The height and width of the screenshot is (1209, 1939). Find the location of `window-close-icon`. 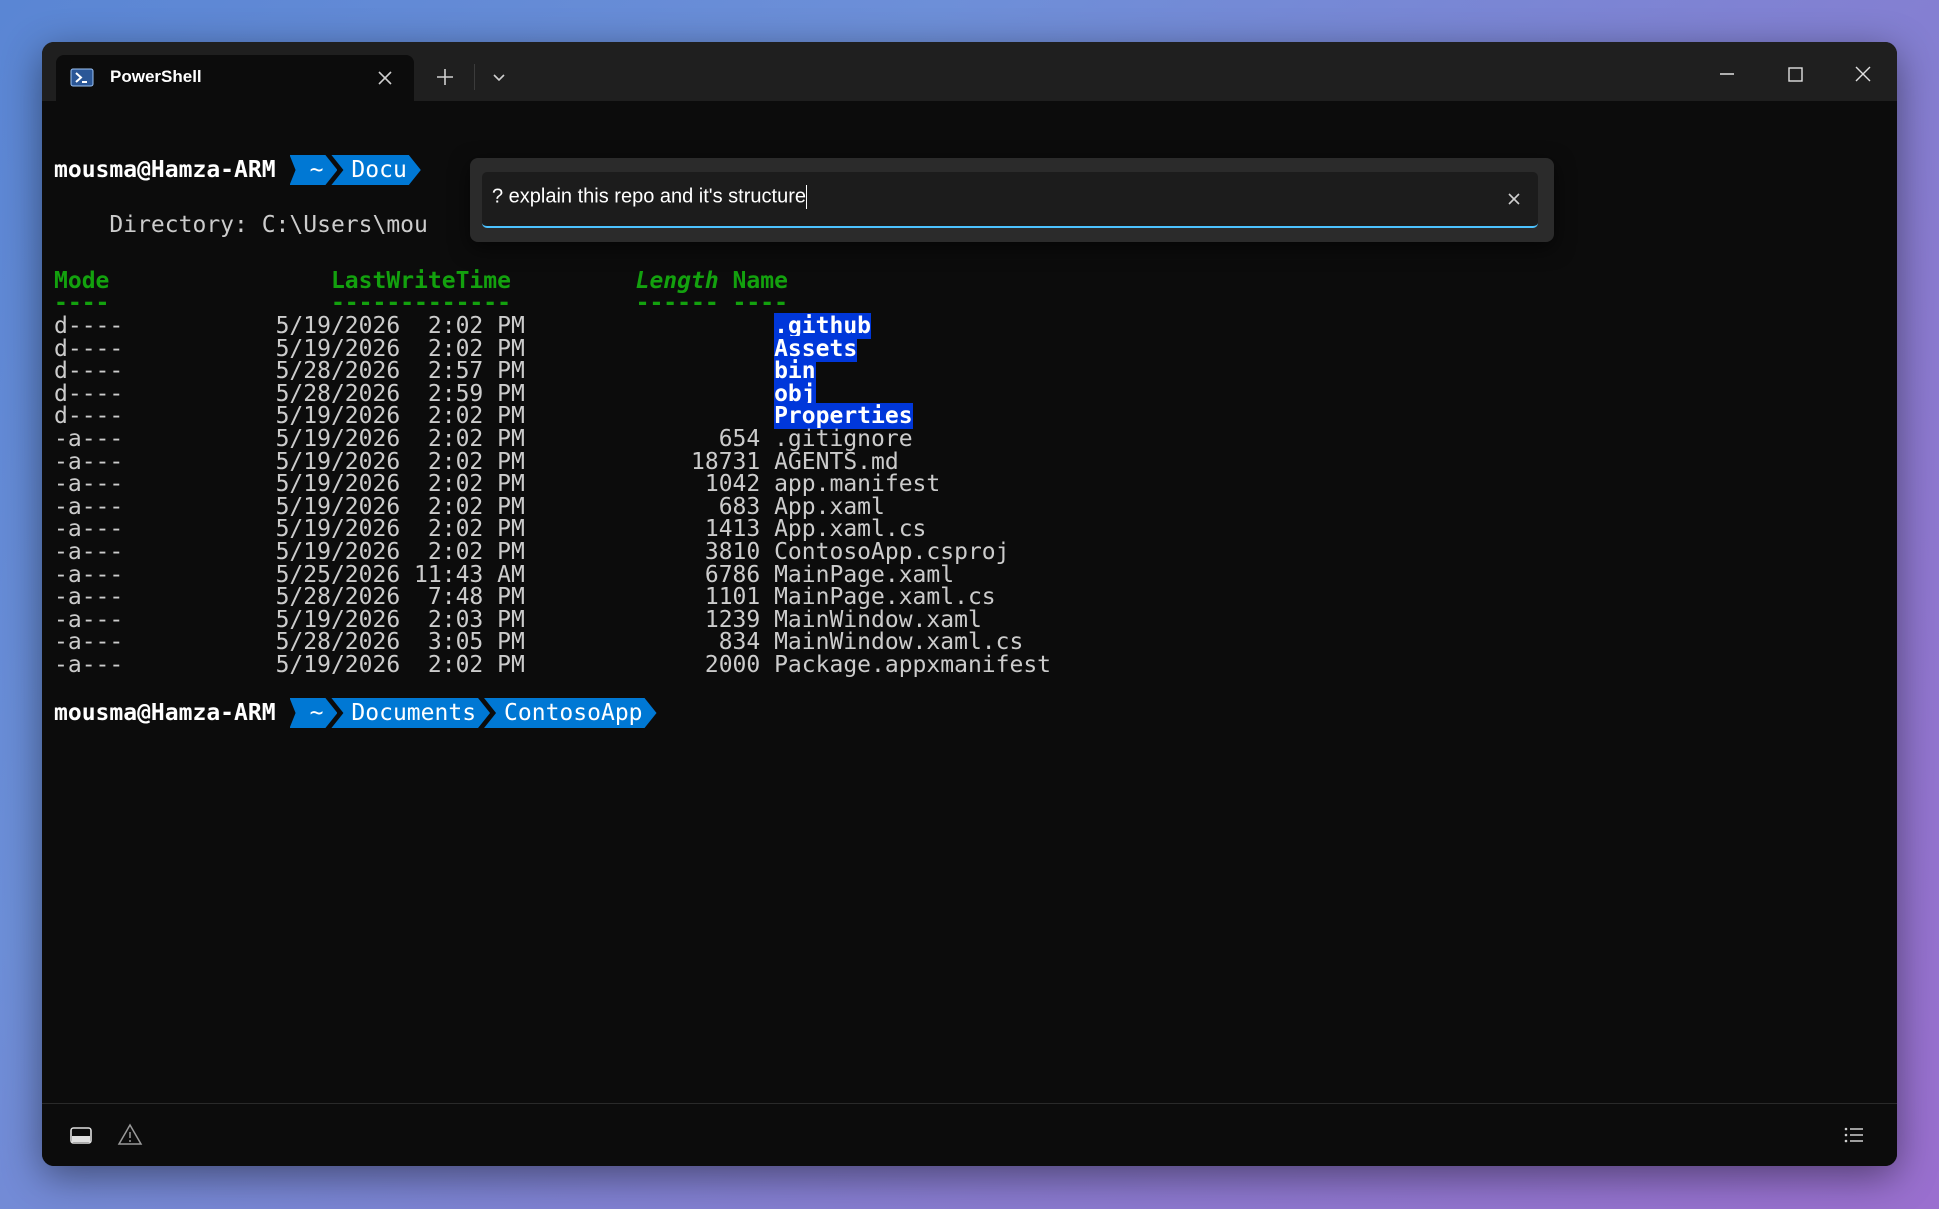

window-close-icon is located at coordinates (1863, 74).